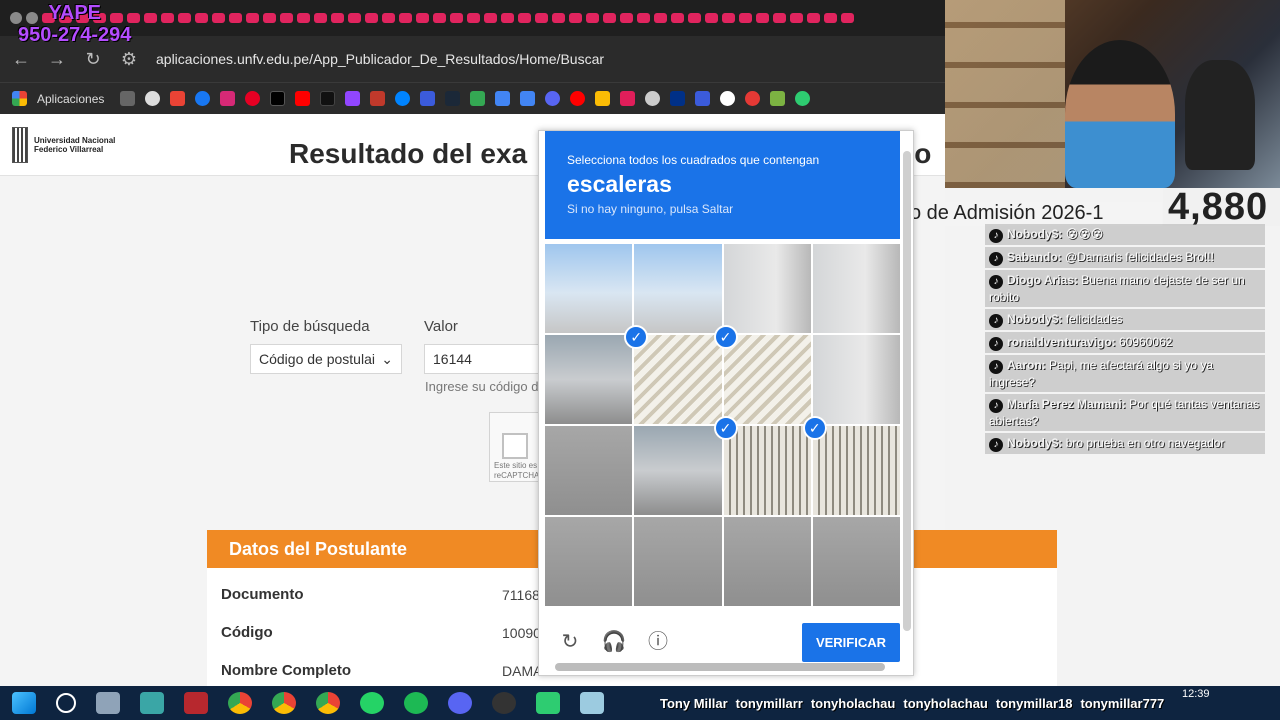 The image size is (1280, 720). What do you see at coordinates (253, 98) in the screenshot?
I see `pinterest-icon` at bounding box center [253, 98].